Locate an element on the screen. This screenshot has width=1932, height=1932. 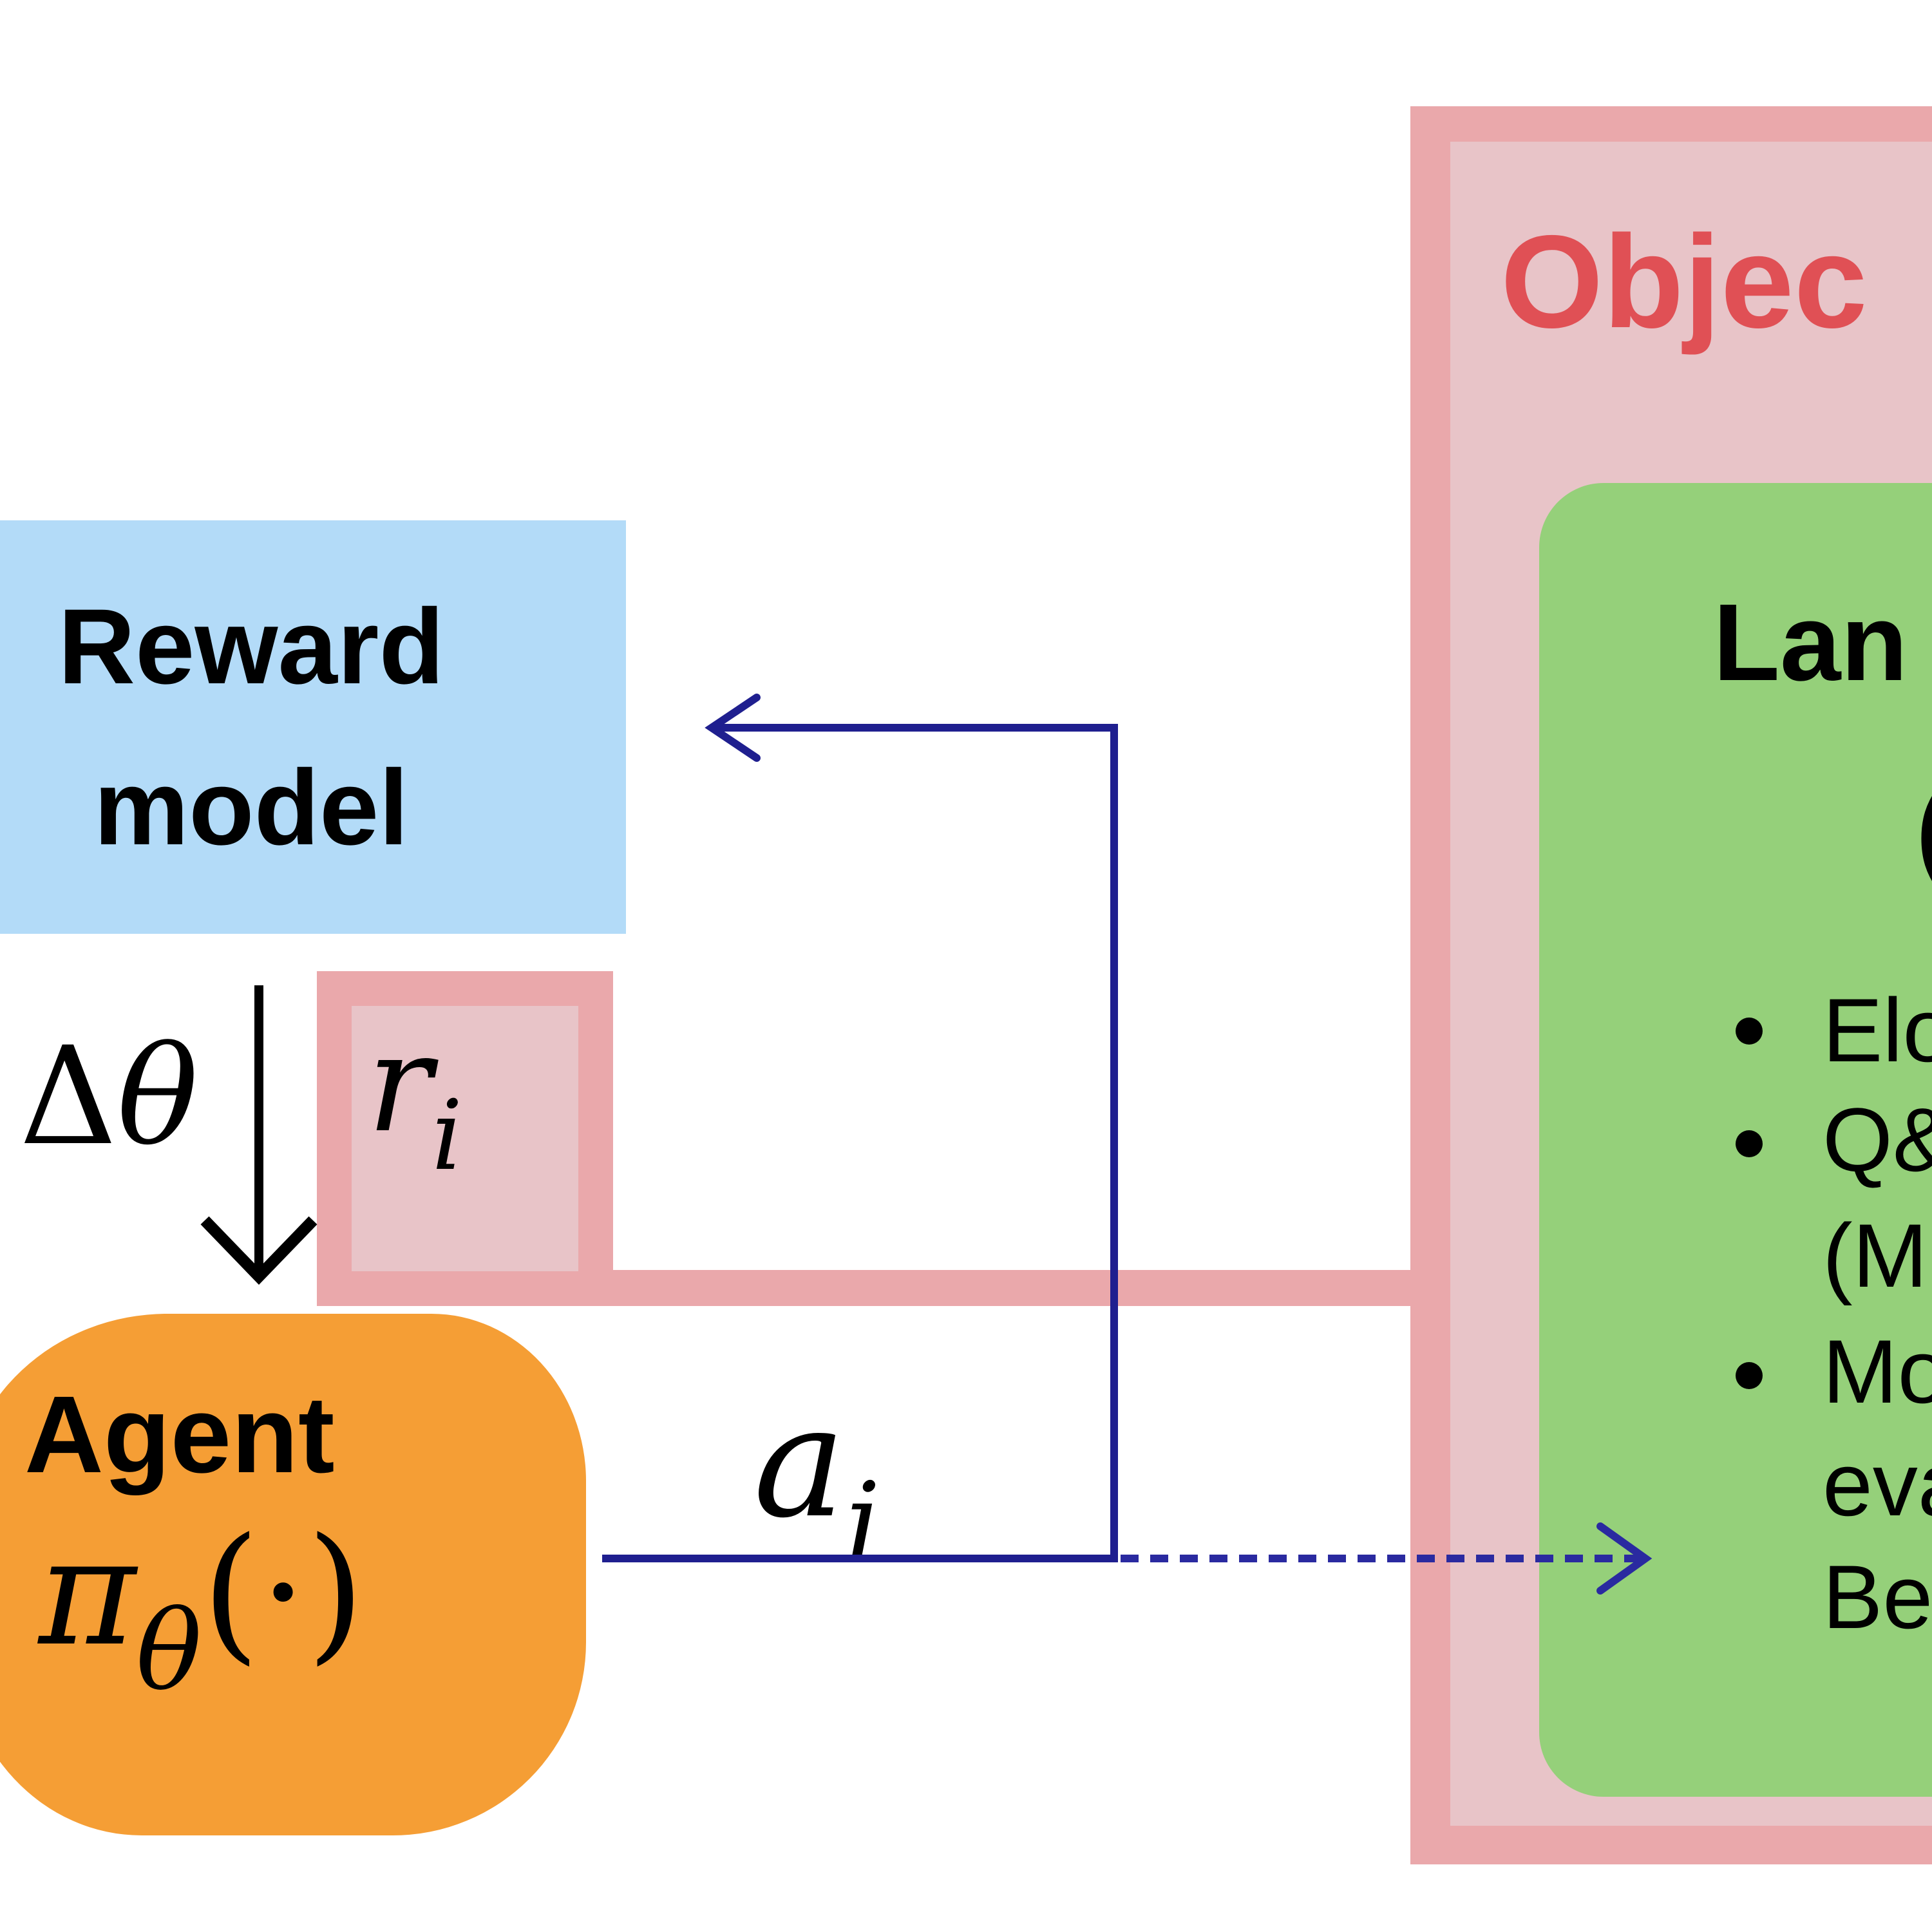
action-to-objective-arrow is located at coordinates (1387, 1558).